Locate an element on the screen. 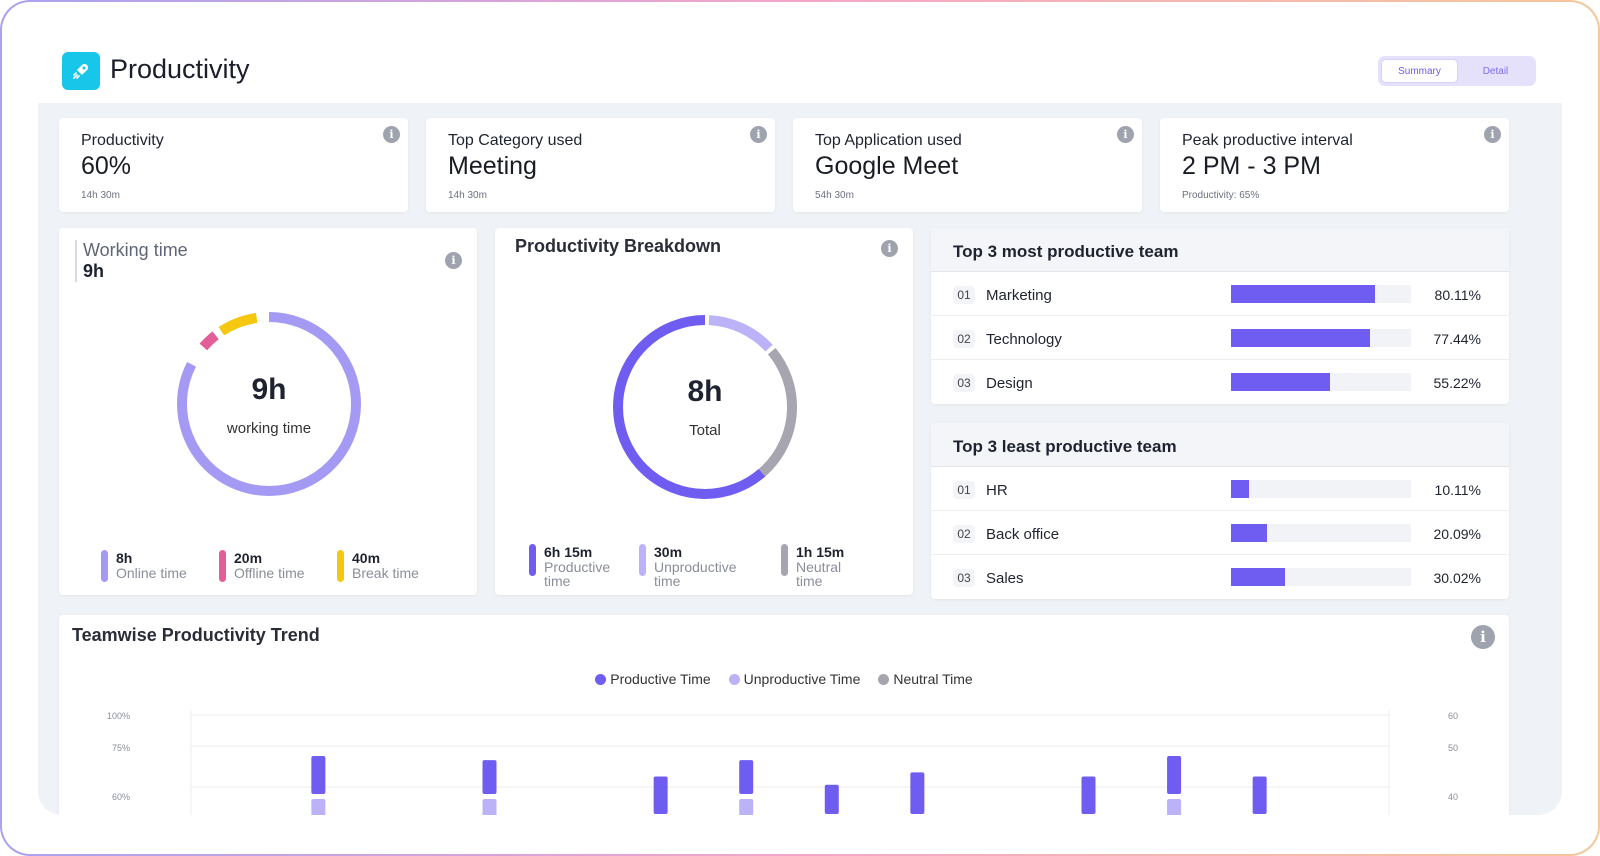 The image size is (1600, 856). kpi-label: Top Category used is located at coordinates (515, 140).